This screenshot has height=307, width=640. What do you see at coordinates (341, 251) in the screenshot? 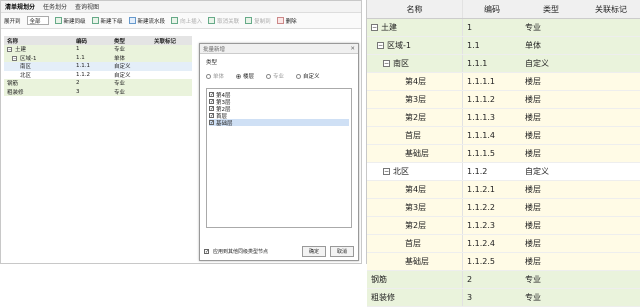
I see `cancel-button: 取消` at bounding box center [341, 251].